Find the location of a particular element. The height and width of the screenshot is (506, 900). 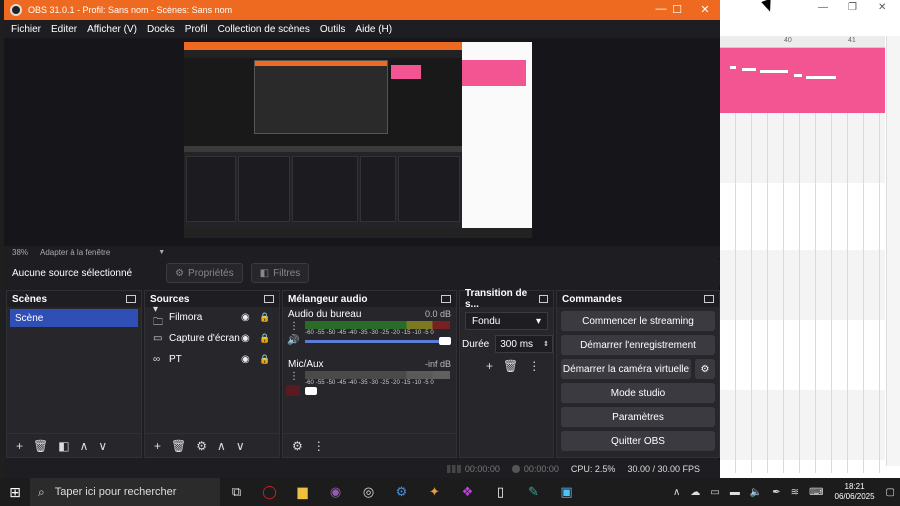

source-item: ▭ Capture d'écran ◉ 🔒 is located at coordinates (212, 338).